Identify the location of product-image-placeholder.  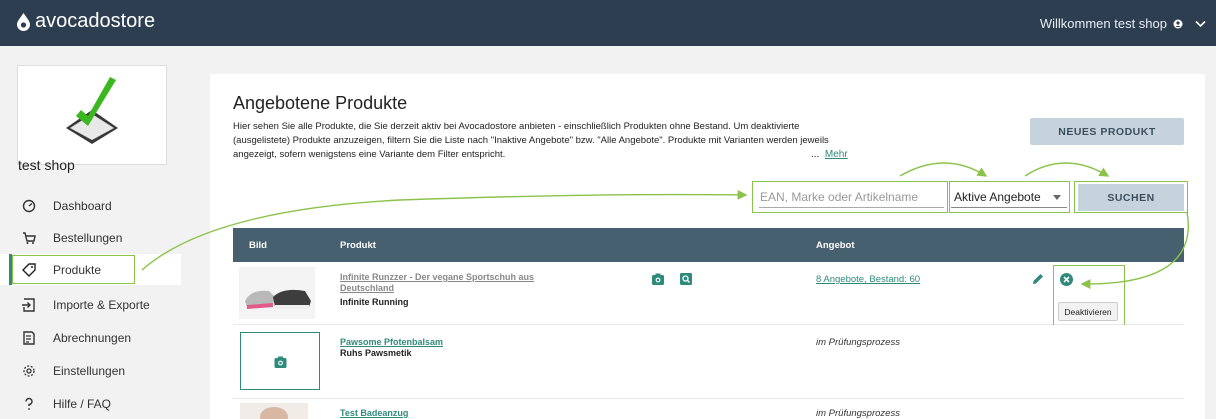
(280, 361).